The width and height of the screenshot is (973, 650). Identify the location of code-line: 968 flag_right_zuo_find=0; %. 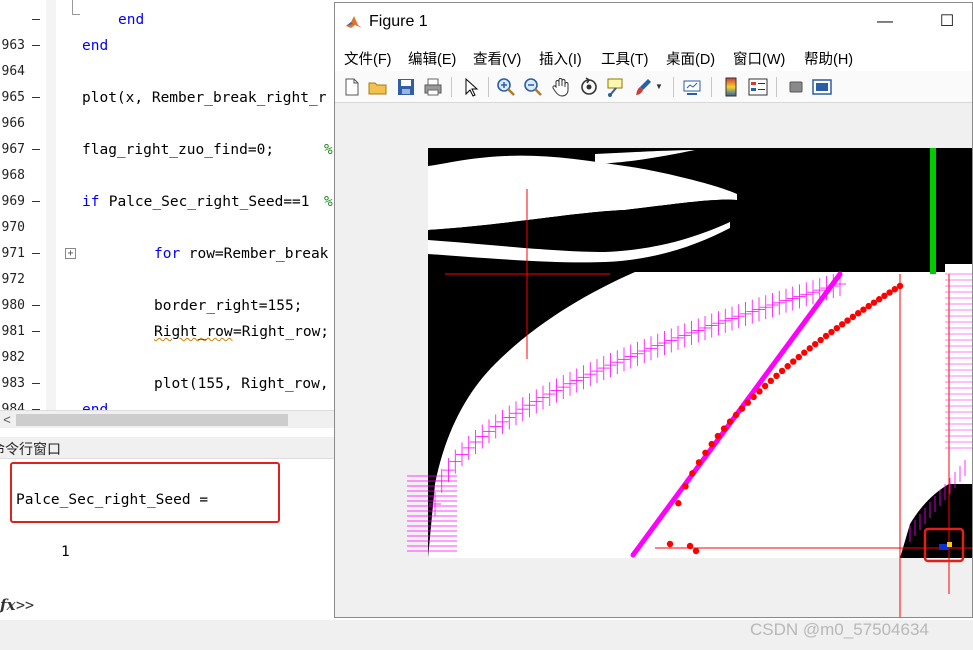
(168, 160).